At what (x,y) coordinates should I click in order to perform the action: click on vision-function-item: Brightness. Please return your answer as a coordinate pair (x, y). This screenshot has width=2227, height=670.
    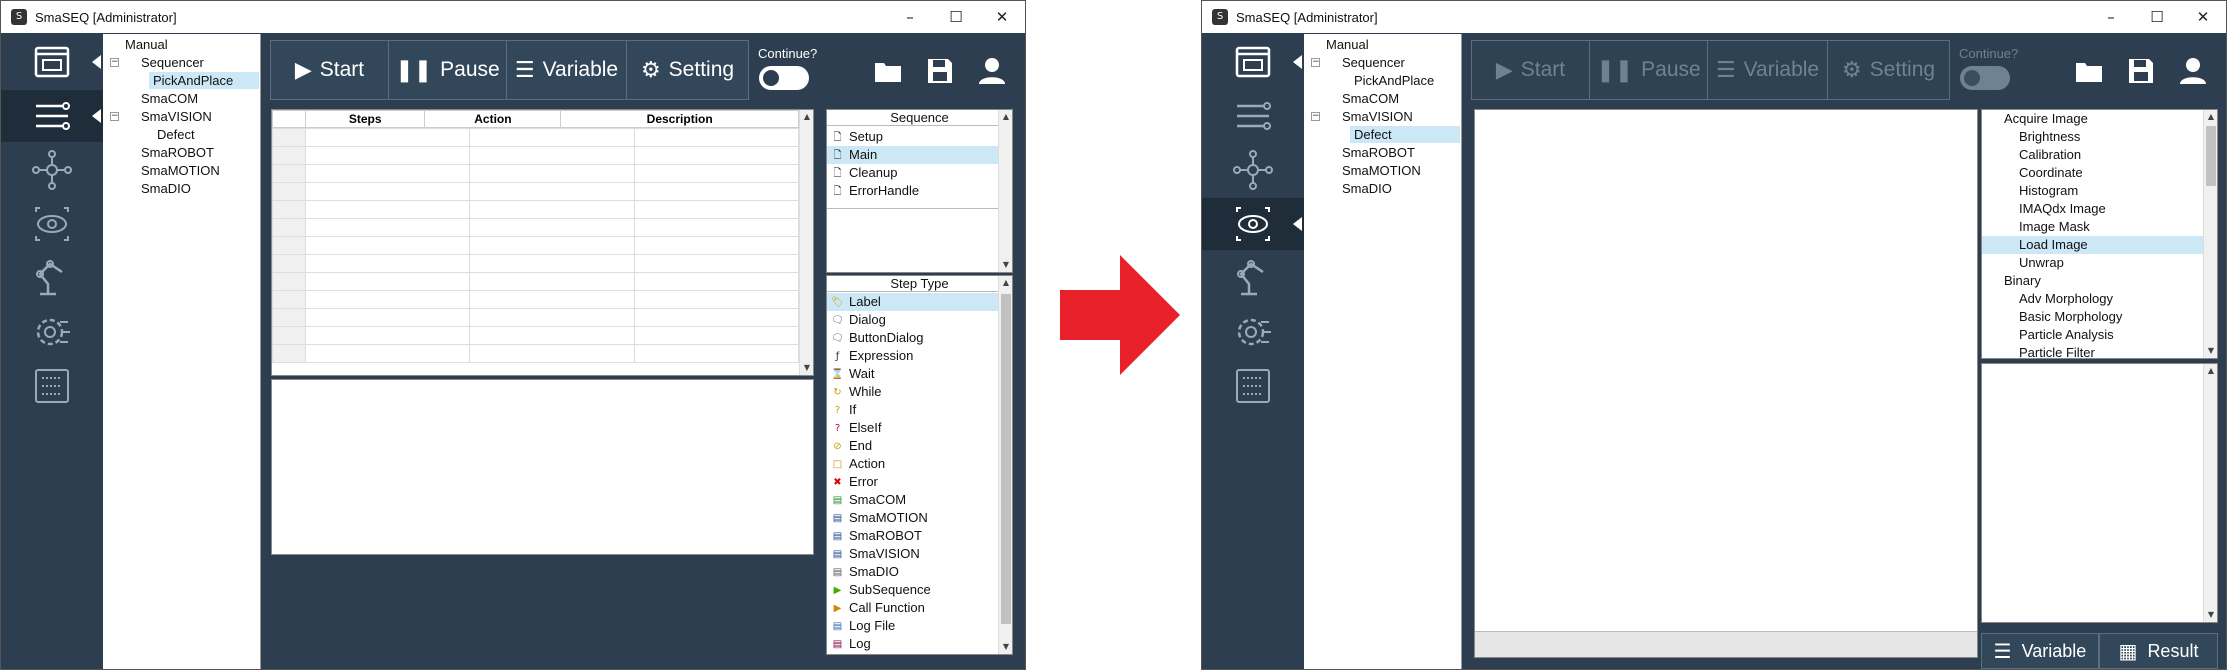
    Looking at the image, I should click on (2092, 137).